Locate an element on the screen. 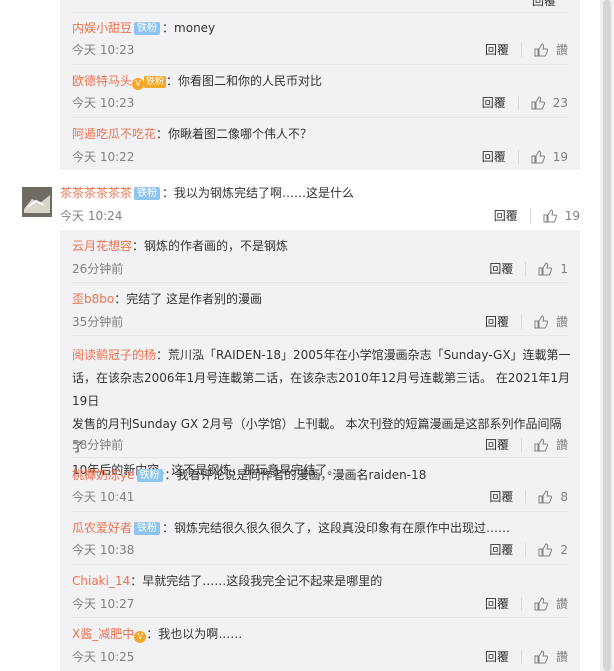 This screenshot has height=671, width=614. username-link: 瓜农爱好者 is located at coordinates (102, 528).